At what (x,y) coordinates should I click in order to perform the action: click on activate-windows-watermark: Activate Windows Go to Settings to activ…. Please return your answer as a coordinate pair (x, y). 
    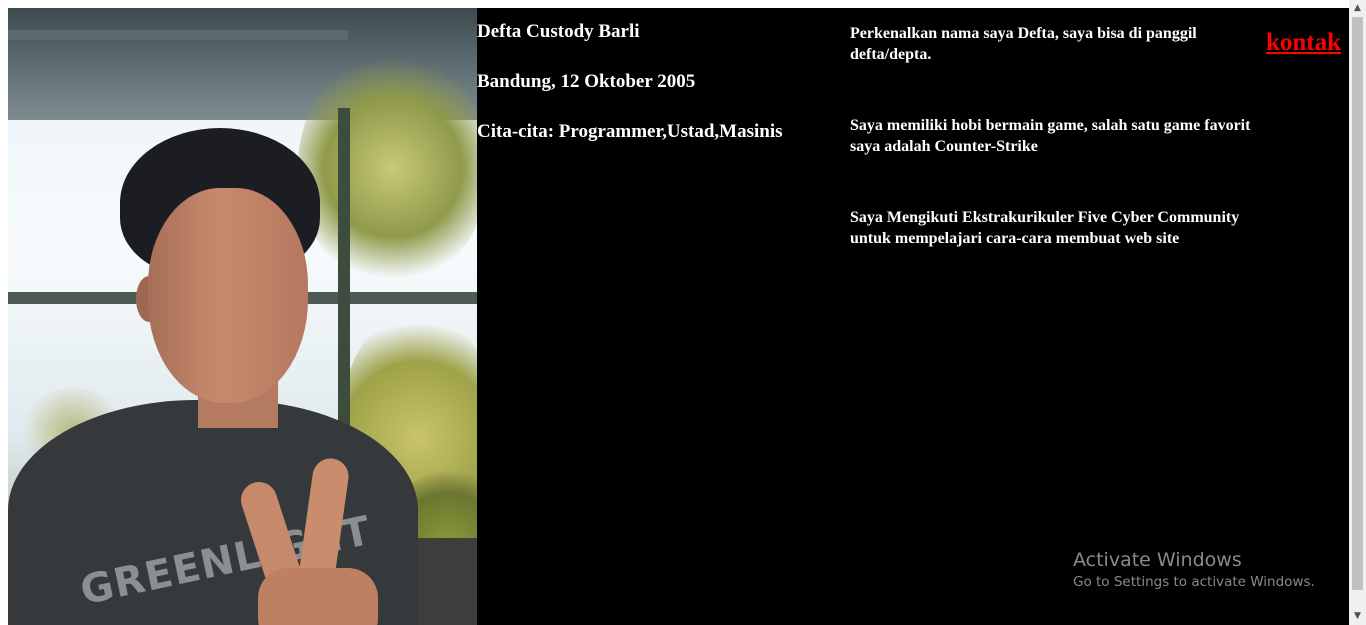
    Looking at the image, I should click on (1194, 570).